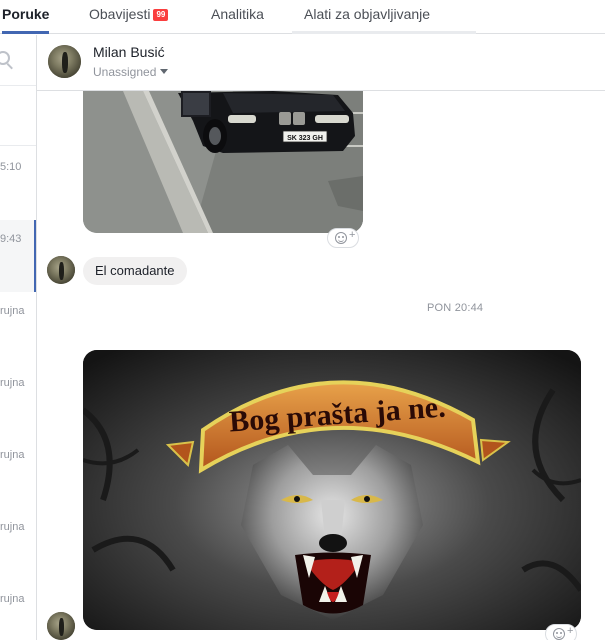  What do you see at coordinates (135, 271) in the screenshot?
I see `text-message: El comadante` at bounding box center [135, 271].